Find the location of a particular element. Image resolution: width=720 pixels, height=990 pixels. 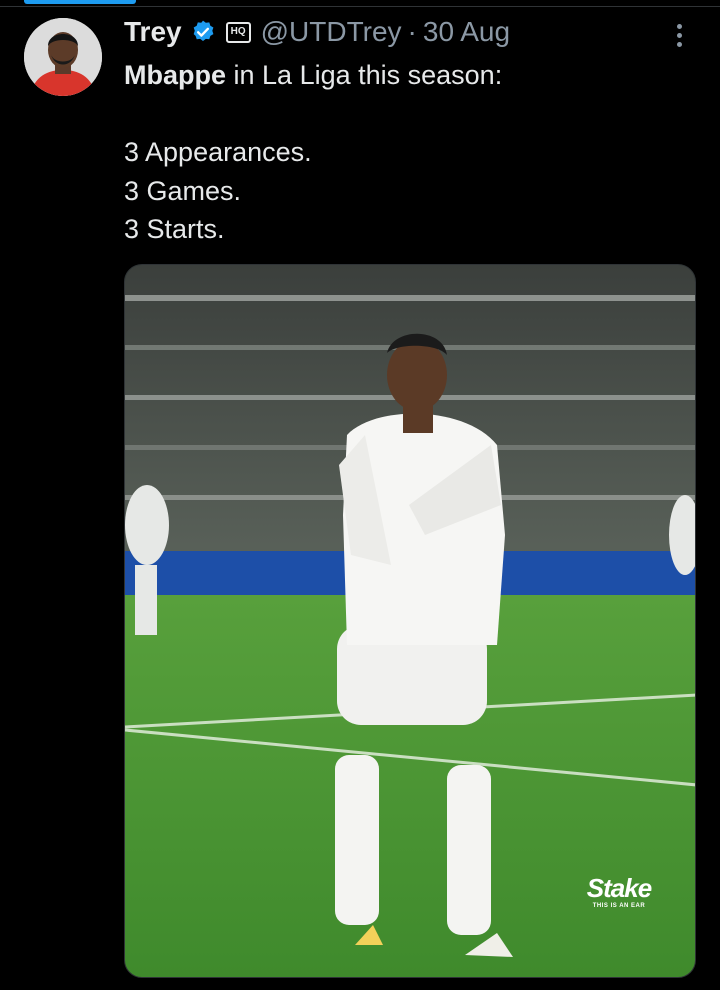

tweet-bold-word: Mbappe is located at coordinates (175, 75).